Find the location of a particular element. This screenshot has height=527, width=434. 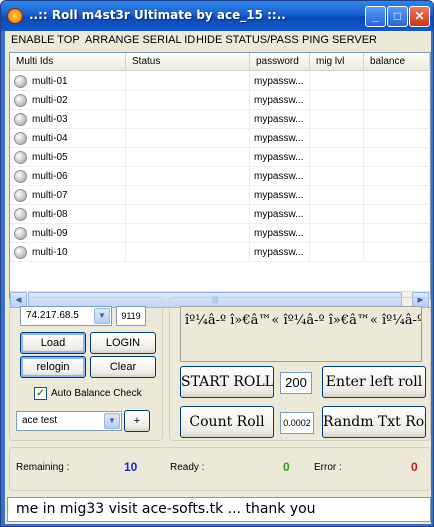

load-button: Load is located at coordinates (53, 343).